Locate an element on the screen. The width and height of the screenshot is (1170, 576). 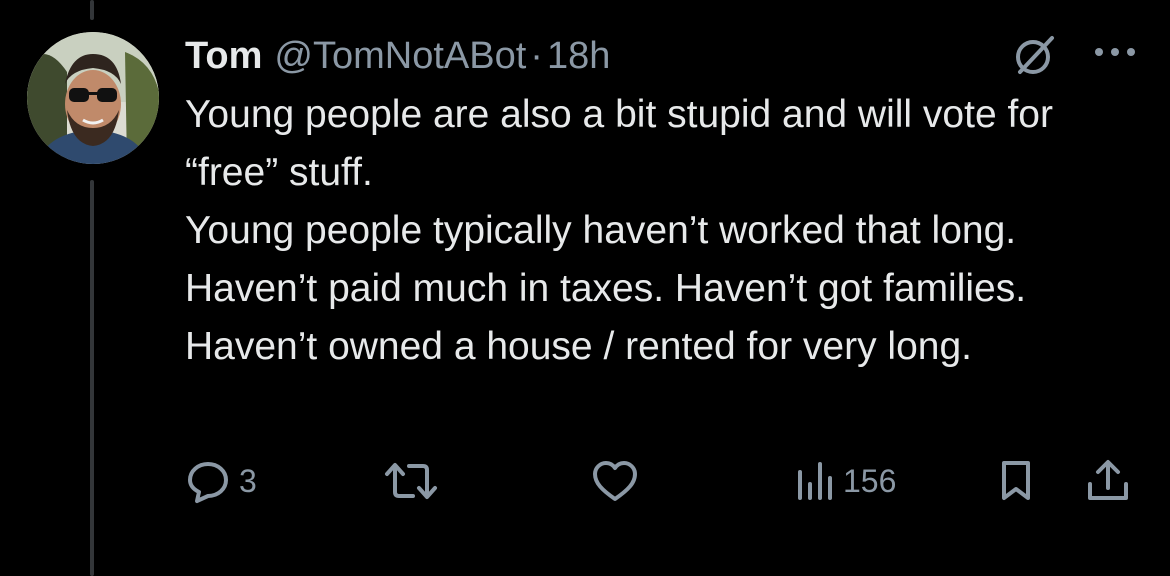
thread-line-top is located at coordinates (92, 10).